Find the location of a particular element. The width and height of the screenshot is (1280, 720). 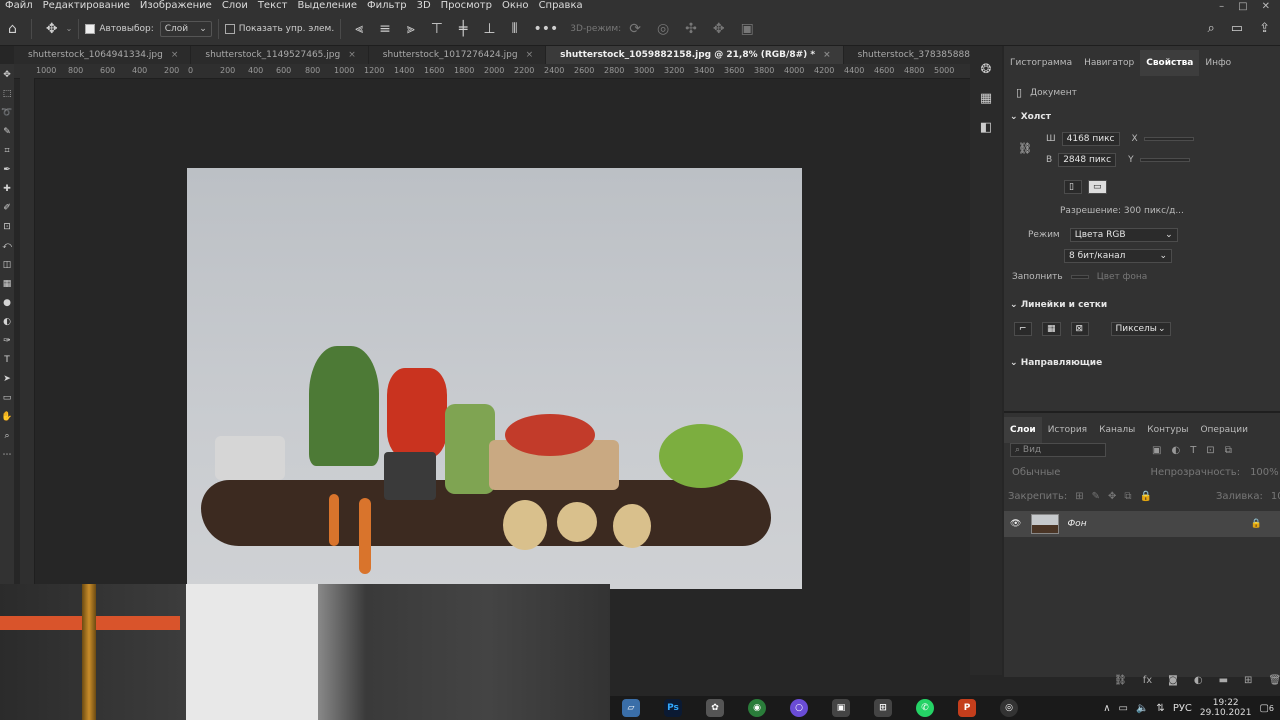

maximize-button: □ is located at coordinates (1242, 6).